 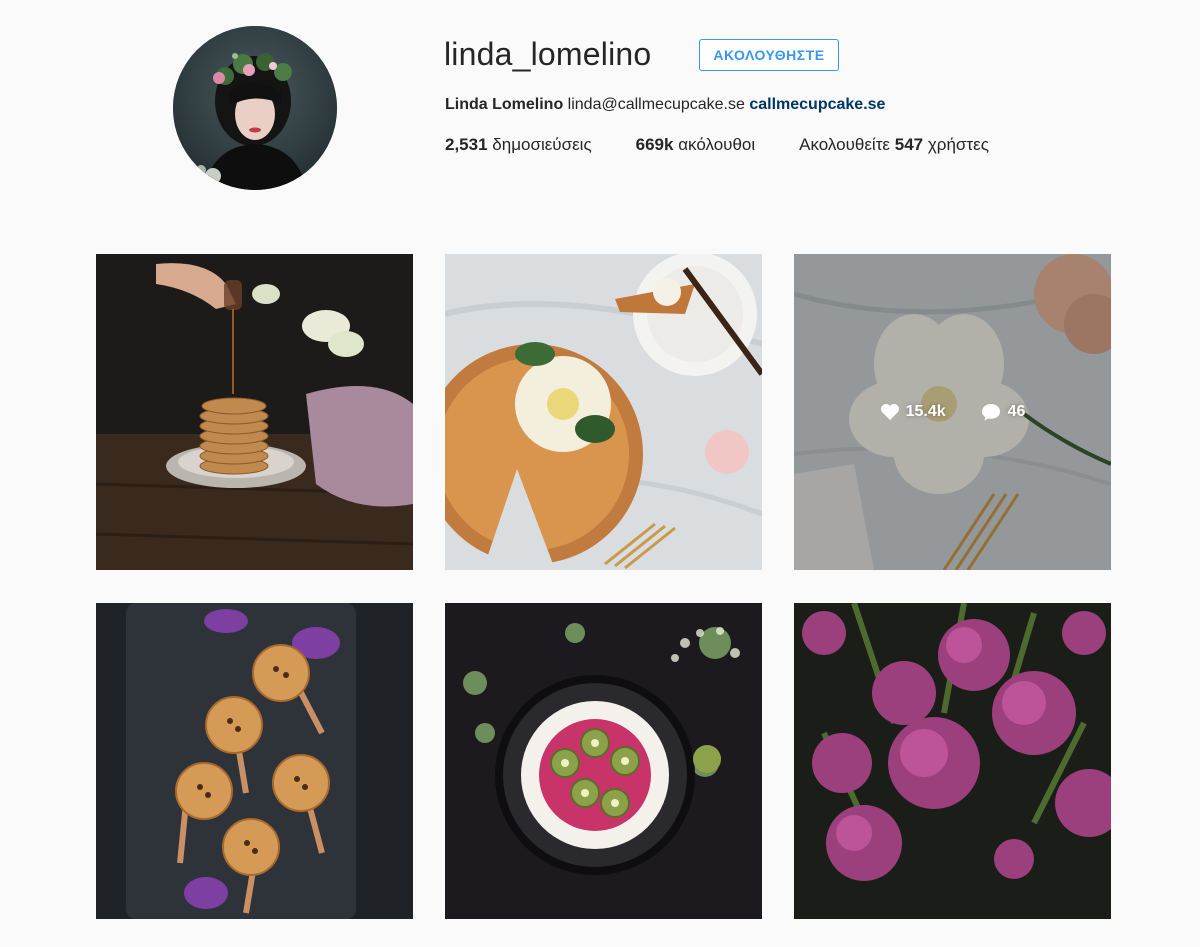 I want to click on profile-full-name: Linda Lomelino, so click(x=504, y=104).